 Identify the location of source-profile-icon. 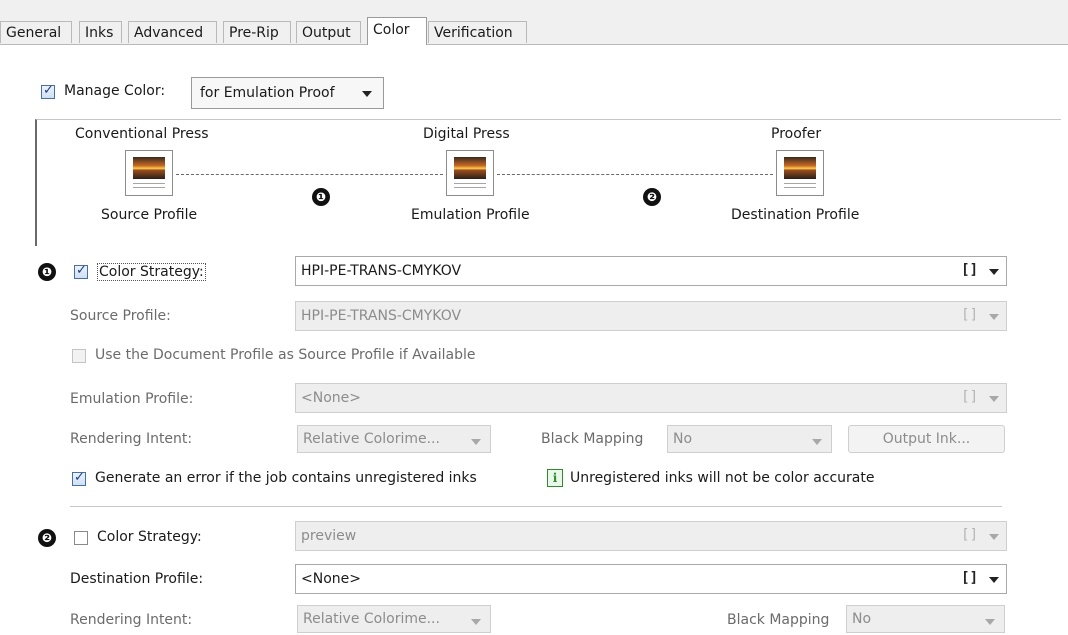
(149, 173).